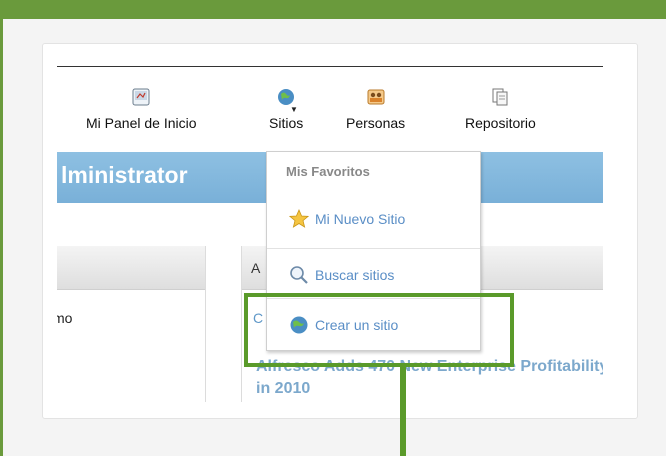 The width and height of the screenshot is (666, 456). What do you see at coordinates (403, 411) in the screenshot?
I see `callout-pointer-line` at bounding box center [403, 411].